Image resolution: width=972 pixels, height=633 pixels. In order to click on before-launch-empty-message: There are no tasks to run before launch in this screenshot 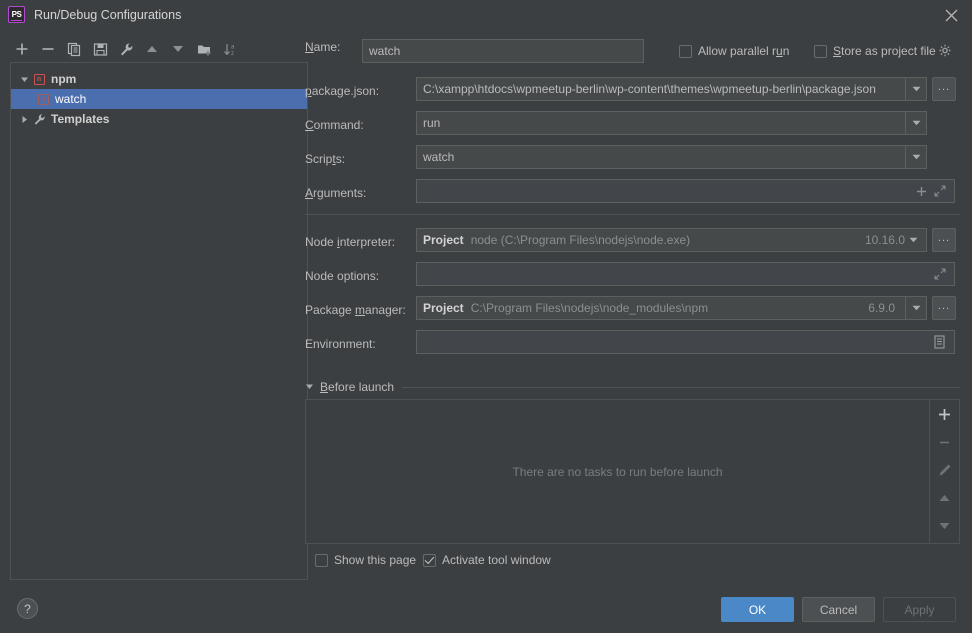, I will do `click(617, 471)`.